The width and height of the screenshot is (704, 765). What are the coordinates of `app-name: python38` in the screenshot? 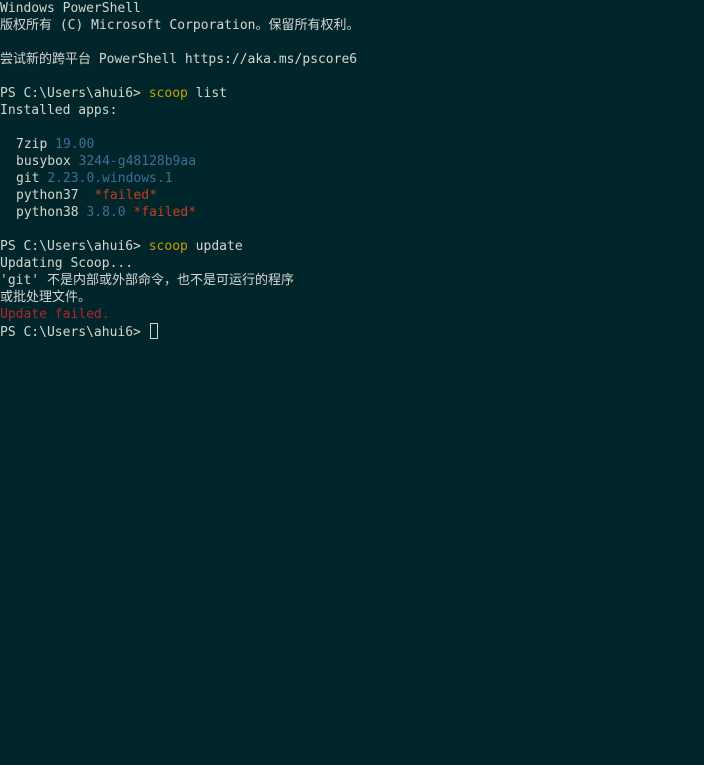 It's located at (47, 212).